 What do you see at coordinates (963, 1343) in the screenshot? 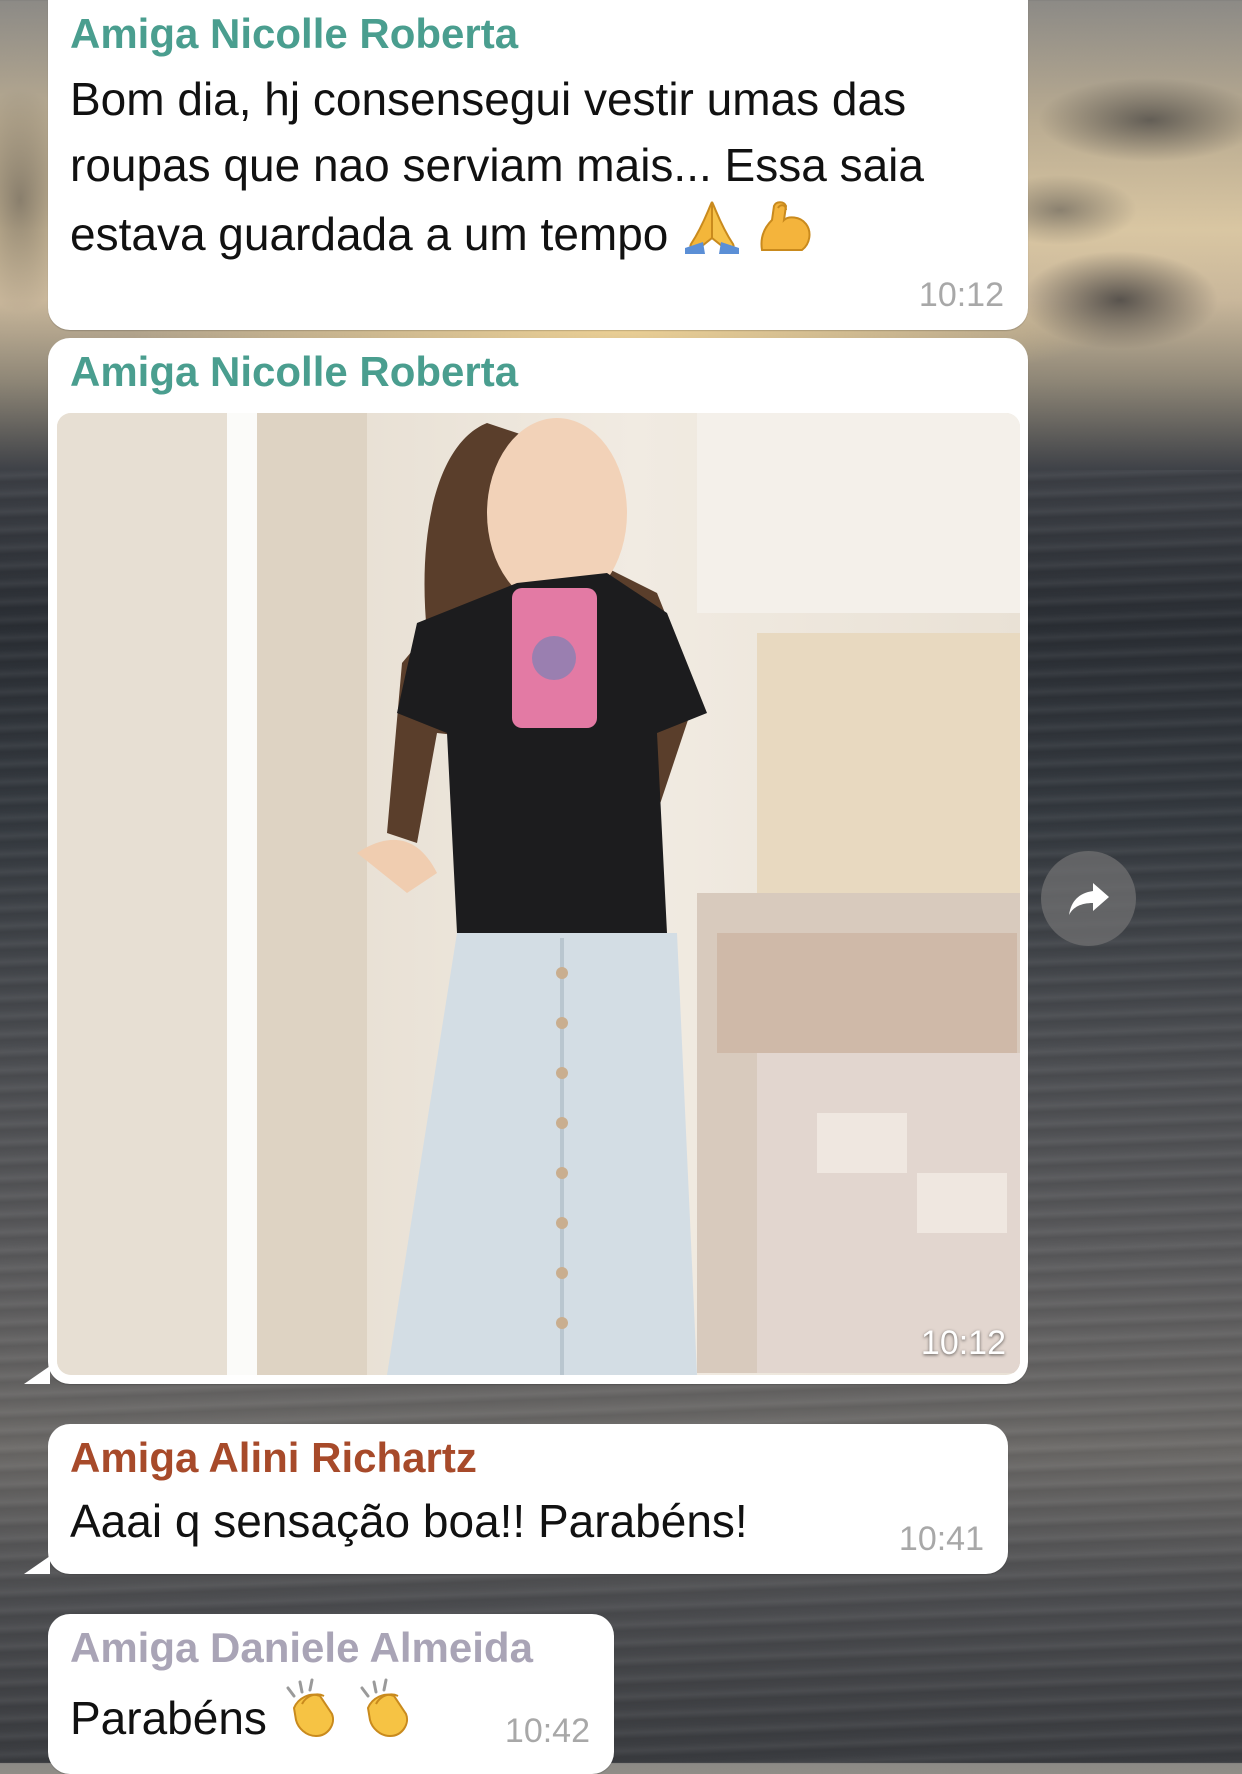
I see `photo-time: 10:12` at bounding box center [963, 1343].